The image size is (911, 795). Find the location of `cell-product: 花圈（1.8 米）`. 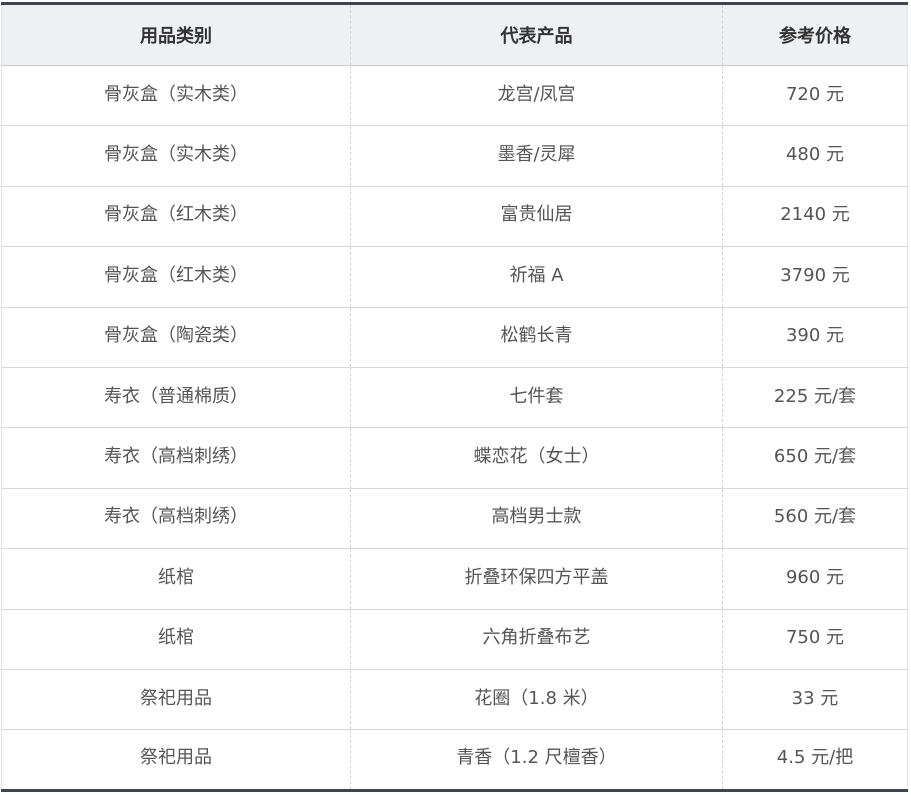

cell-product: 花圈（1.8 米） is located at coordinates (536, 700).